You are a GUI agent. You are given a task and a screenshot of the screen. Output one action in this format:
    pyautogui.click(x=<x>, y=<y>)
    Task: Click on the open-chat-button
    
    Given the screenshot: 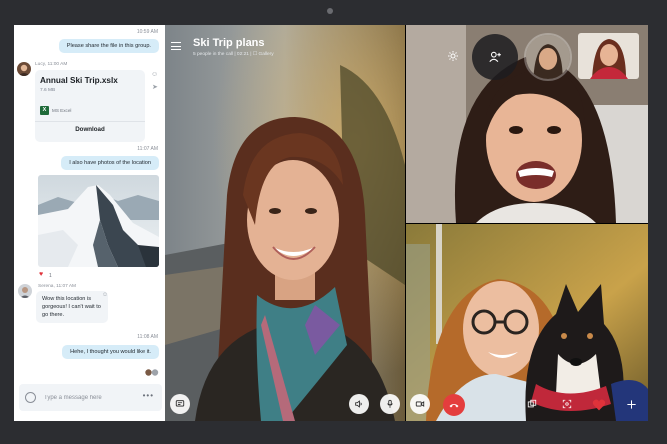 What is the action you would take?
    pyautogui.click(x=180, y=404)
    